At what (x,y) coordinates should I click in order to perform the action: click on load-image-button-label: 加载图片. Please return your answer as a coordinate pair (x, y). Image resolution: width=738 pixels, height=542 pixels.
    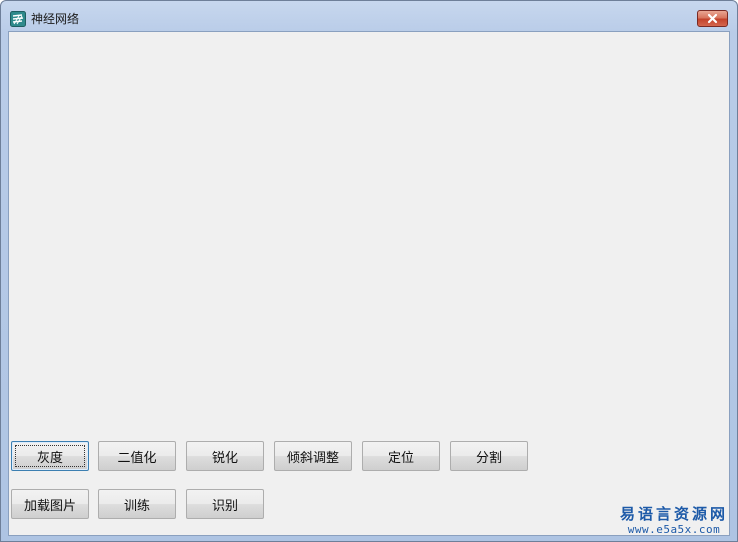
    Looking at the image, I should click on (49, 506).